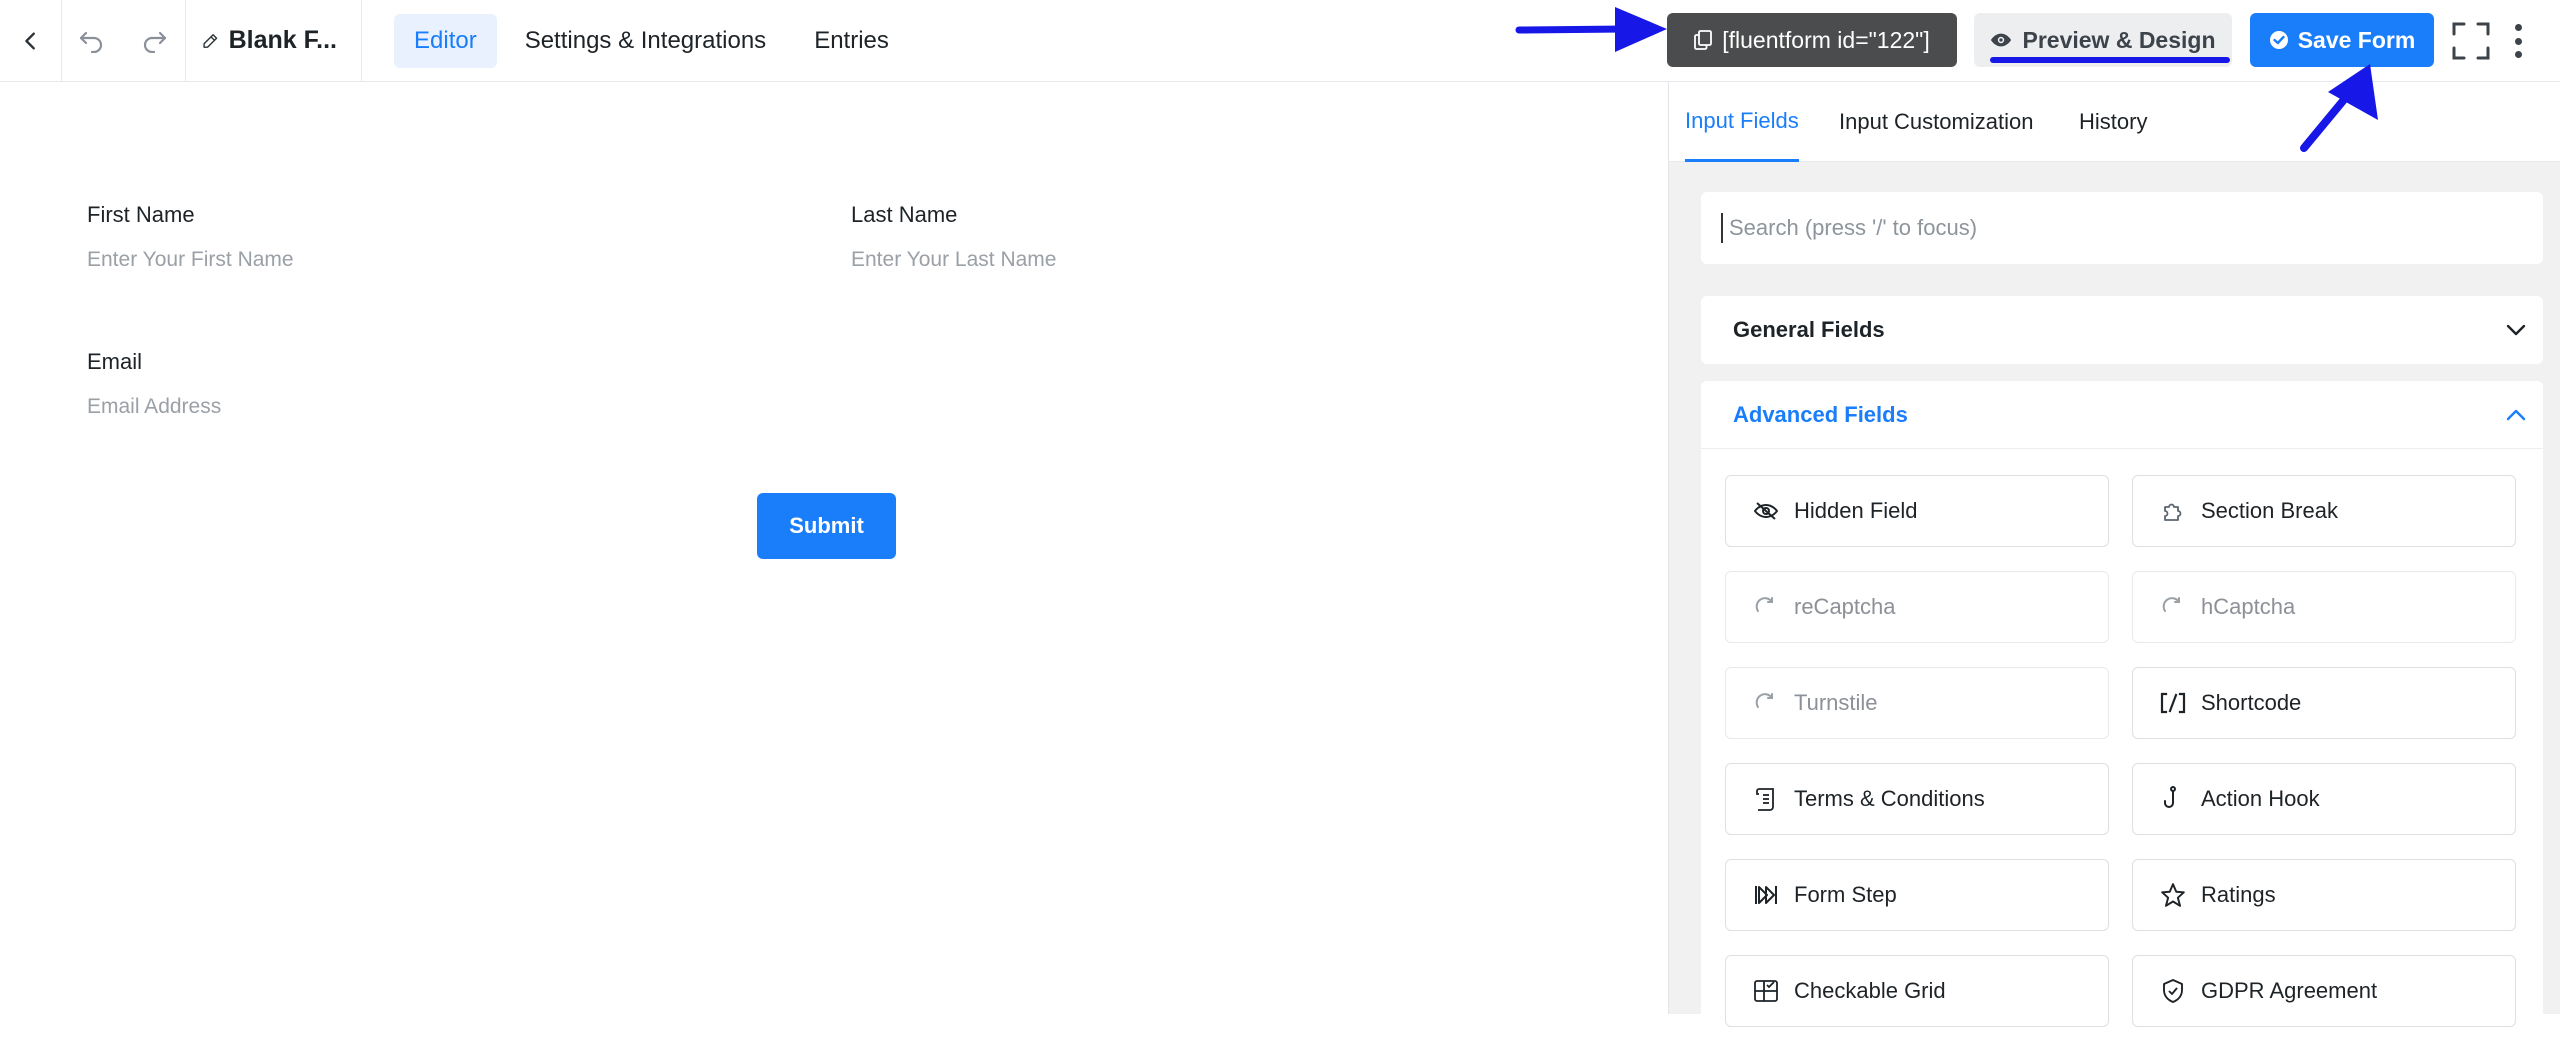 The width and height of the screenshot is (2560, 1049). I want to click on field-turnstile-label: Turnstile, so click(1836, 702).